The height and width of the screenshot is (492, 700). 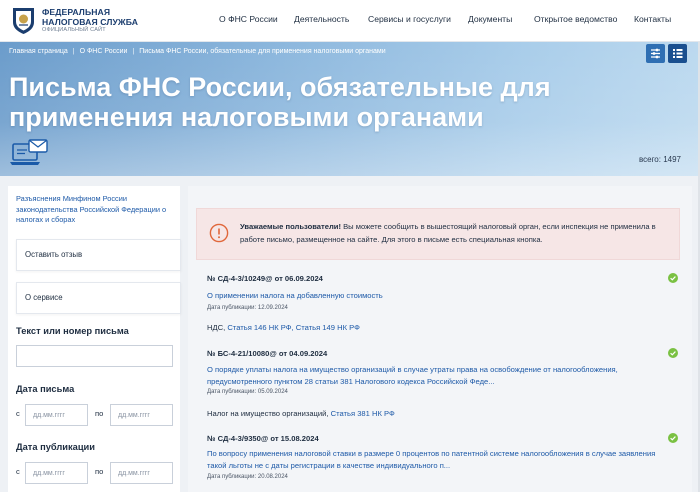 I want to click on nav-open-agency: Открытое ведомство, so click(x=575, y=19).